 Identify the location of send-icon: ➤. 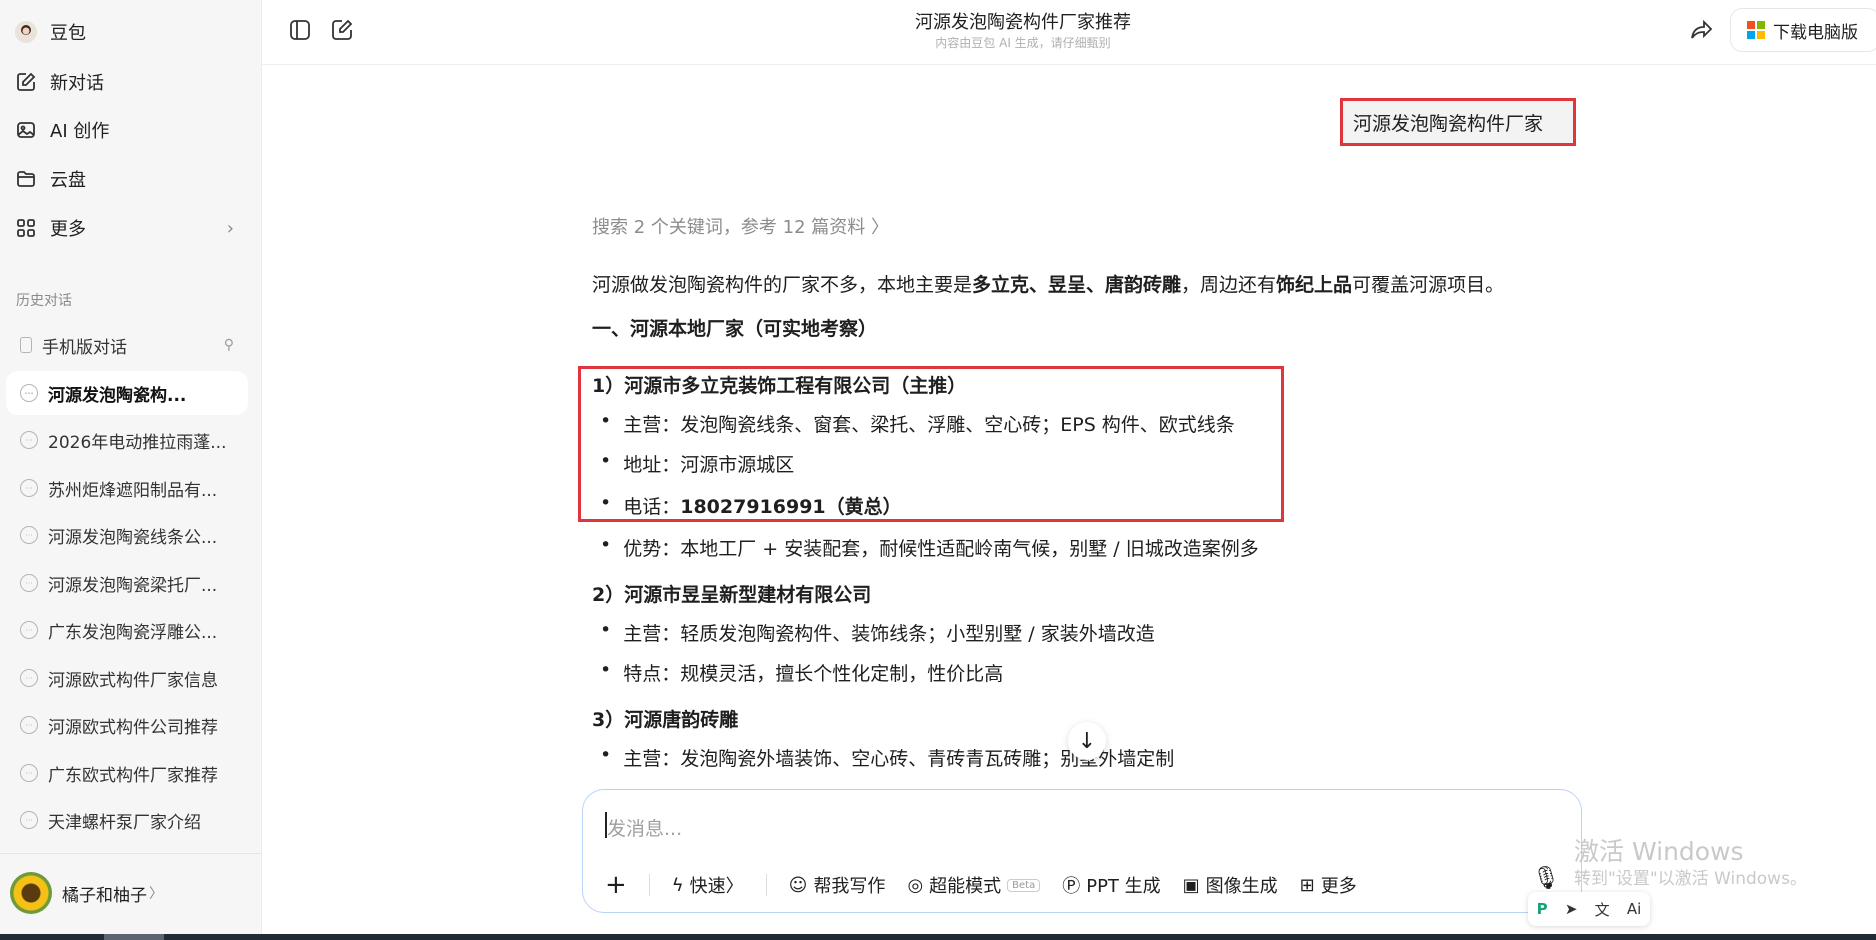
(1571, 909).